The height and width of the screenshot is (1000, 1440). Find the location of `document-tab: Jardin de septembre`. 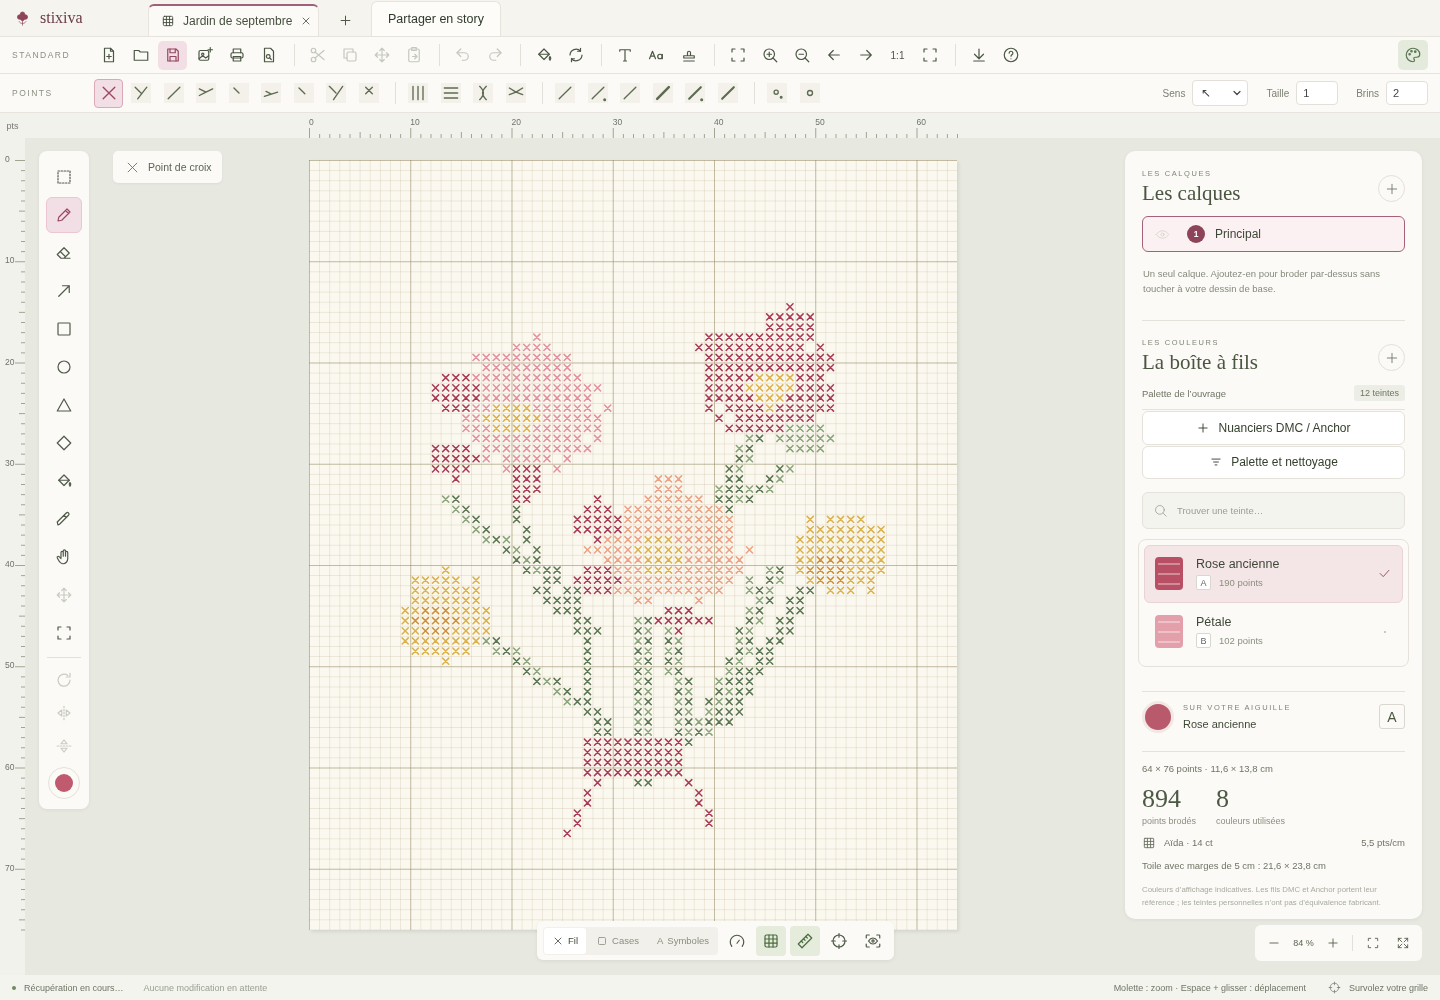

document-tab: Jardin de septembre is located at coordinates (233, 20).